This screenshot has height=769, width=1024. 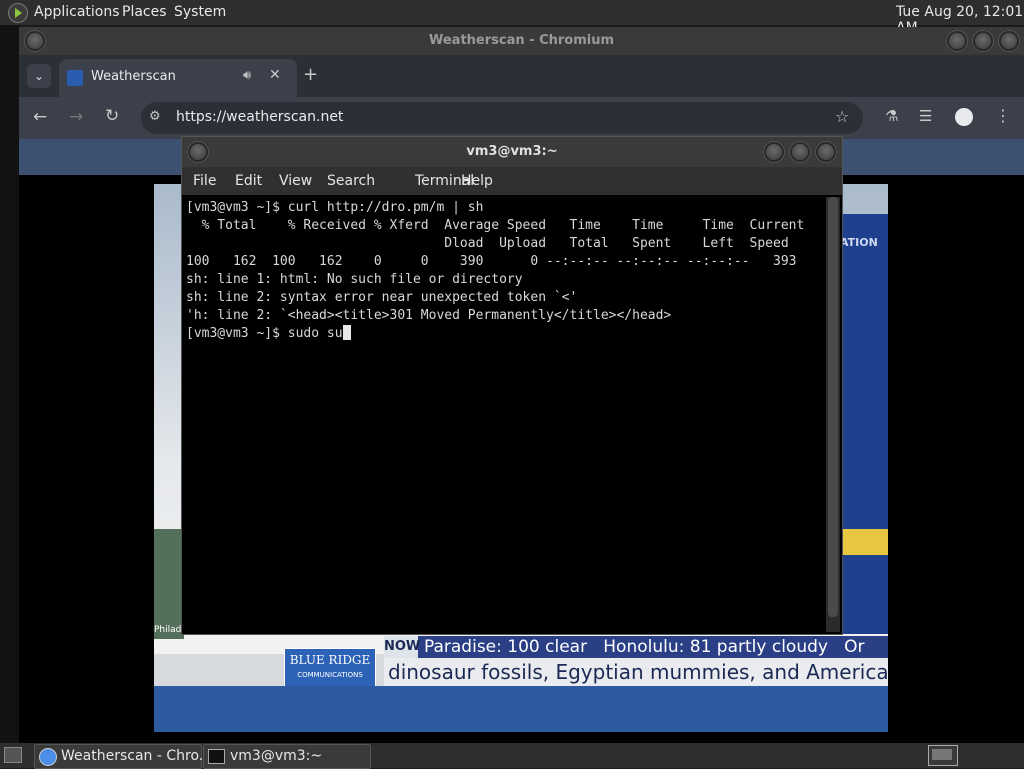 I want to click on applications-menu: Applications, so click(x=77, y=12).